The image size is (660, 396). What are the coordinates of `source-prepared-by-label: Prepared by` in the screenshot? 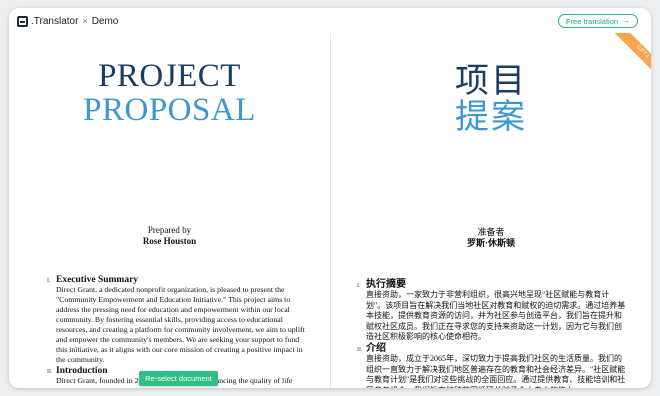 It's located at (169, 230).